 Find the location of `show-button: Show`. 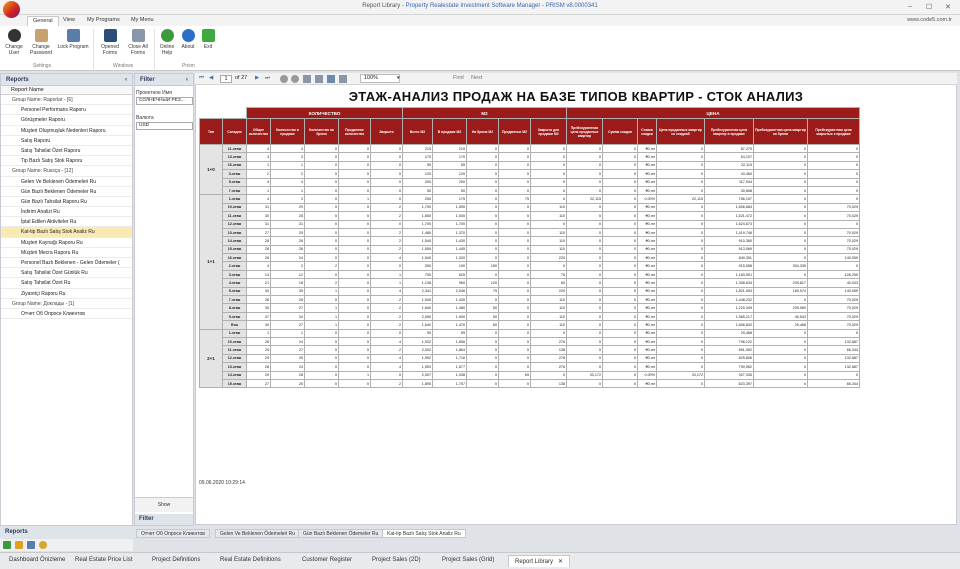

show-button: Show is located at coordinates (164, 504).